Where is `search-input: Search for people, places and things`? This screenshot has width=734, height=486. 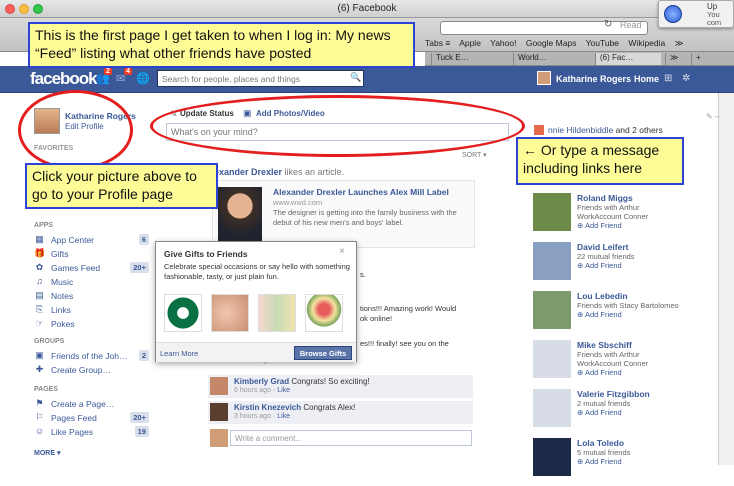
search-input: Search for people, places and things is located at coordinates (260, 78).